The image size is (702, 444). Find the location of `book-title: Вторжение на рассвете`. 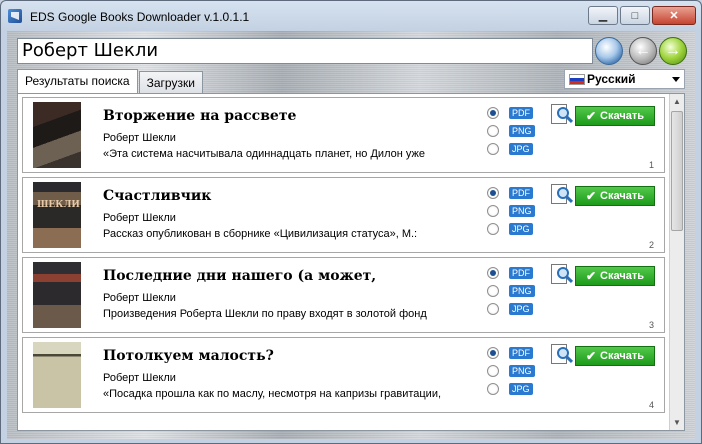

book-title: Вторжение на рассвете is located at coordinates (200, 116).